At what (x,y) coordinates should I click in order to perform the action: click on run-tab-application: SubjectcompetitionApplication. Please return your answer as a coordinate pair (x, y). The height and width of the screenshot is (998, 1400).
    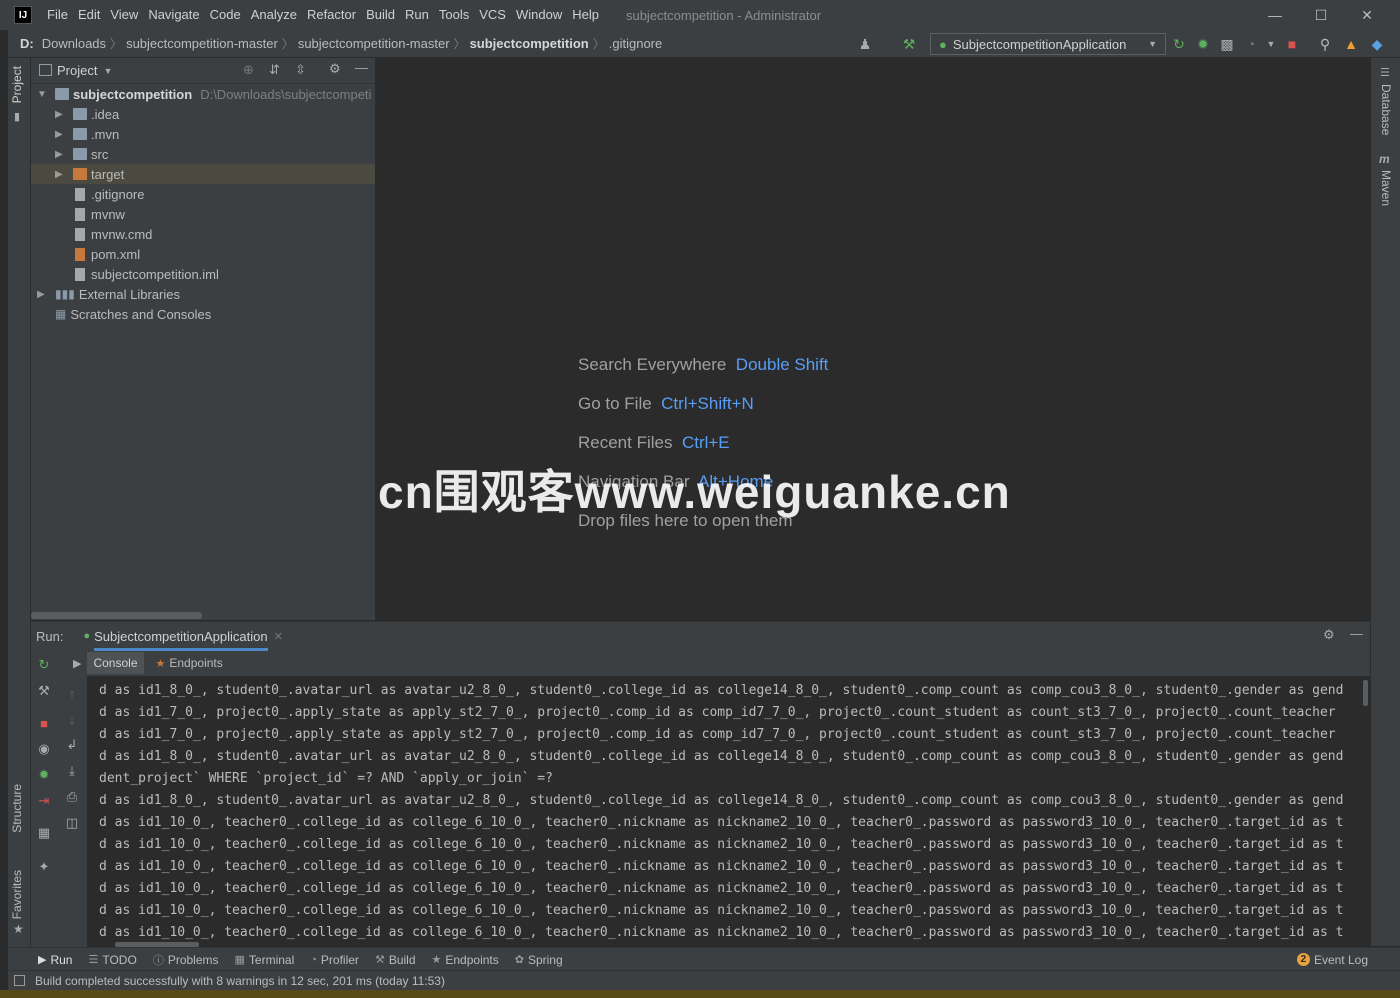
    Looking at the image, I should click on (181, 636).